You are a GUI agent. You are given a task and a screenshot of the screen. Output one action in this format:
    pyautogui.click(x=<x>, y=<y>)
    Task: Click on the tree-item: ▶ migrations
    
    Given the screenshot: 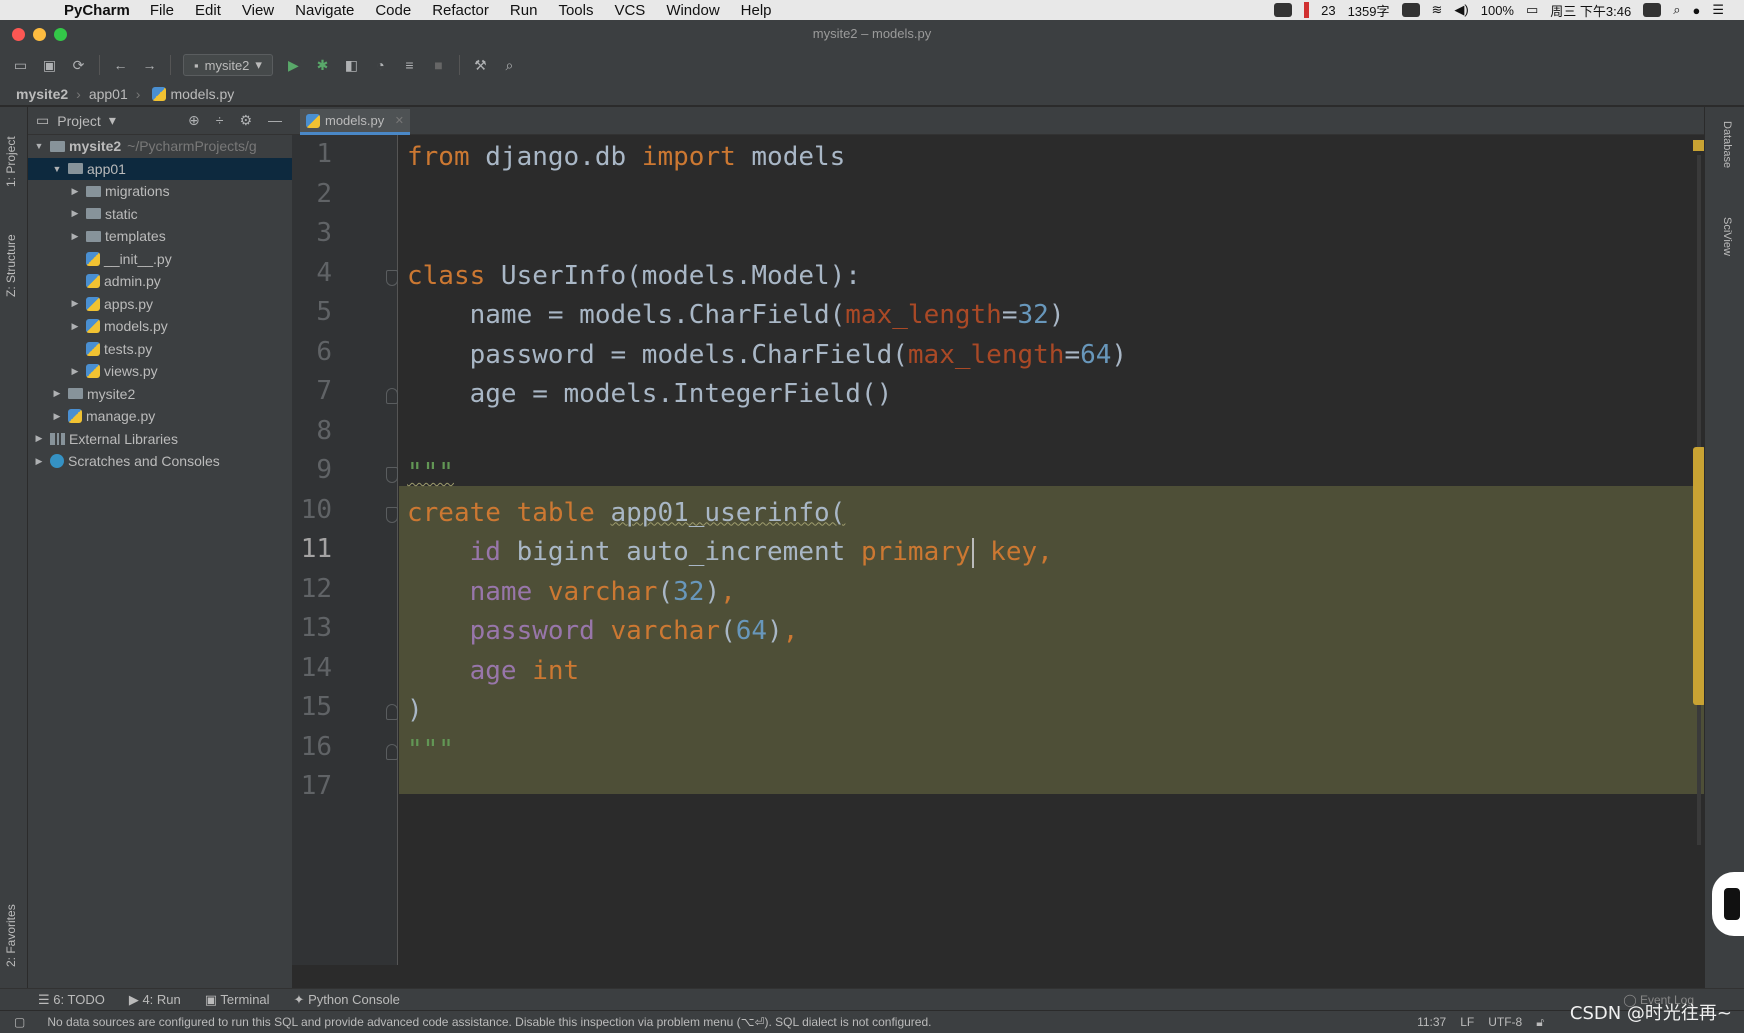 What is the action you would take?
    pyautogui.click(x=160, y=191)
    